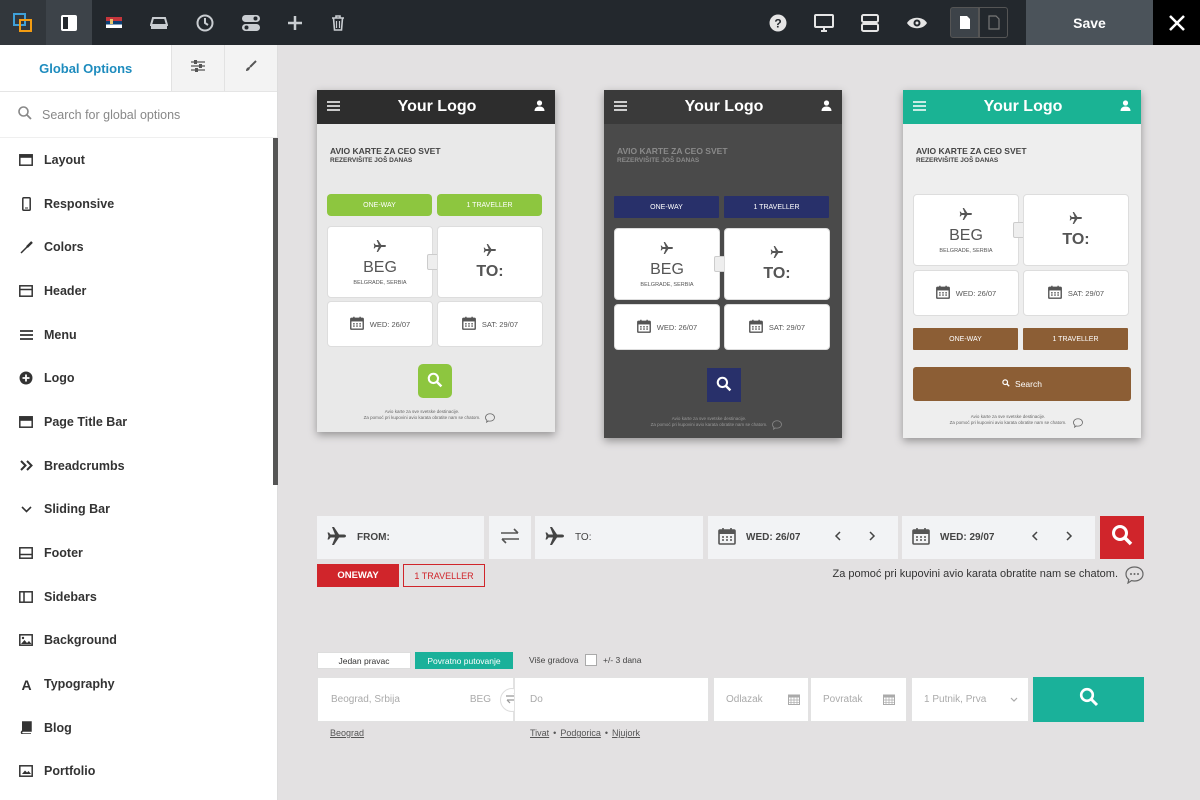 The height and width of the screenshot is (800, 1200). I want to click on return-date-field: WED: 29/07, so click(998, 537).